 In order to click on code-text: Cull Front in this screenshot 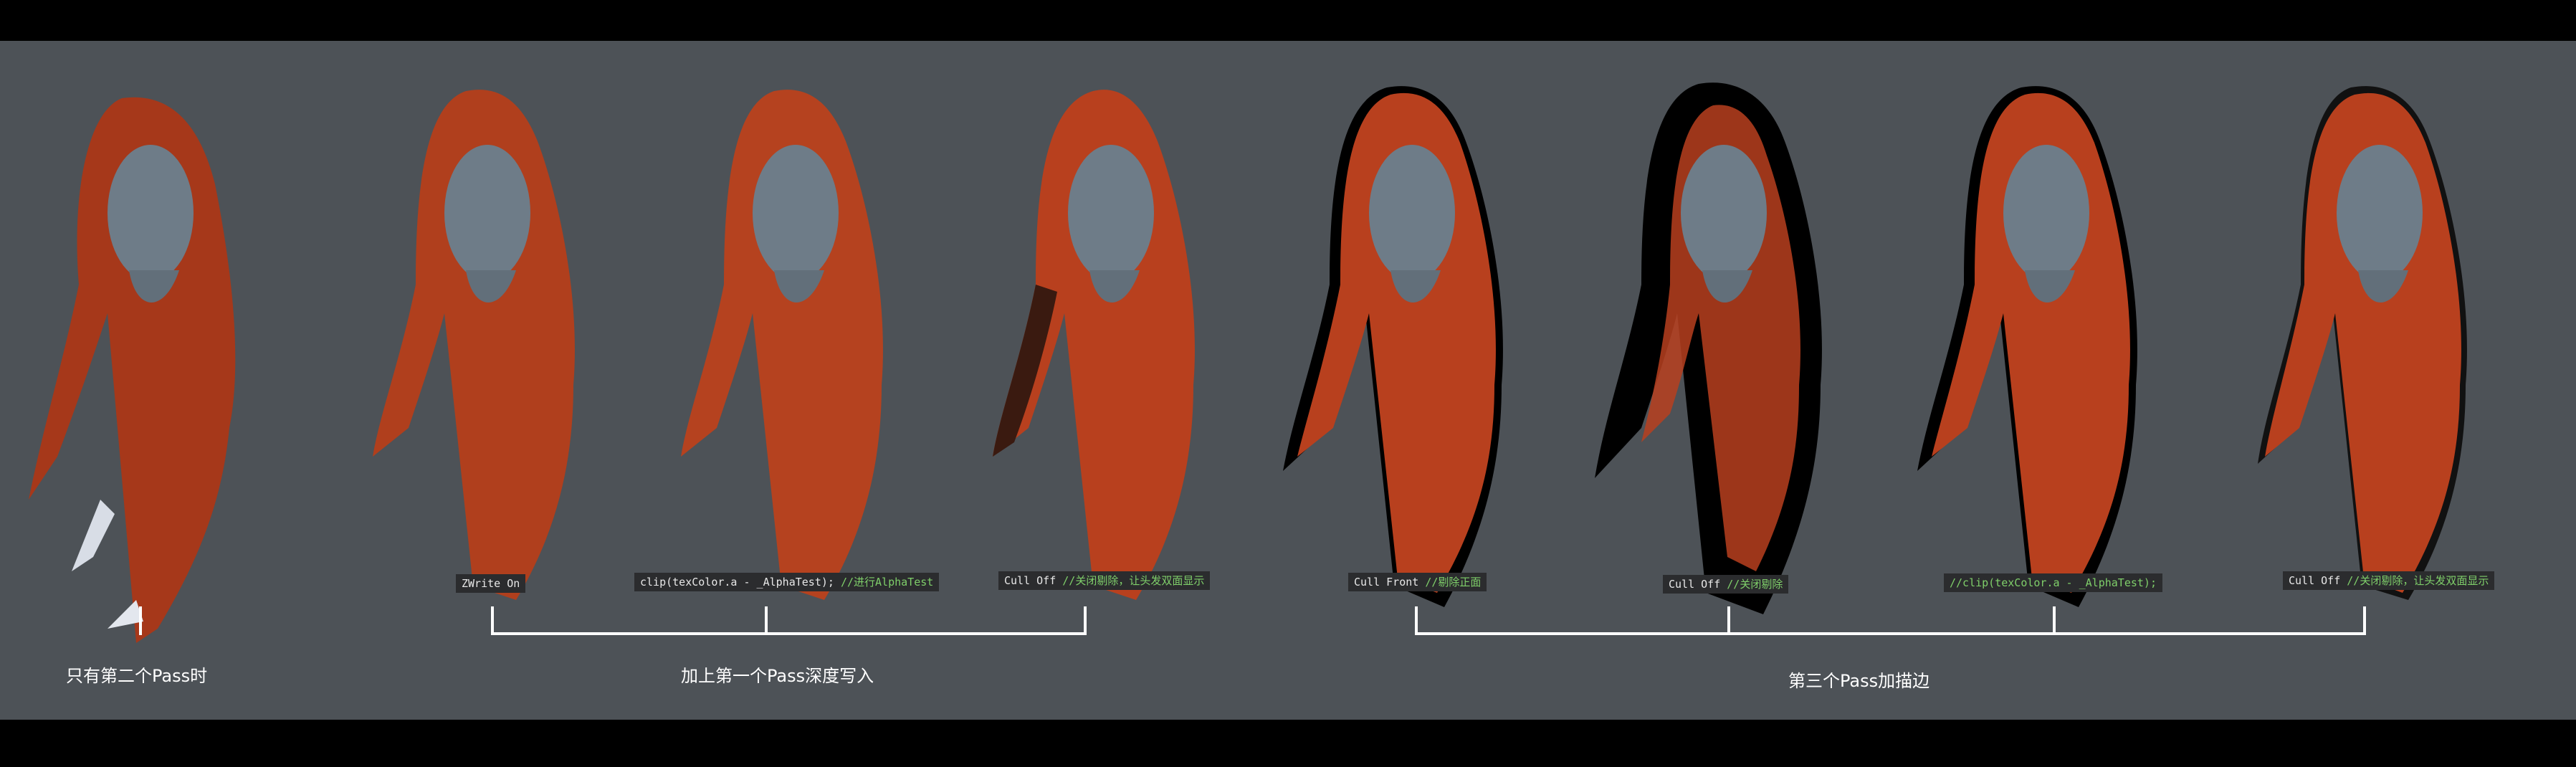, I will do `click(1386, 582)`.